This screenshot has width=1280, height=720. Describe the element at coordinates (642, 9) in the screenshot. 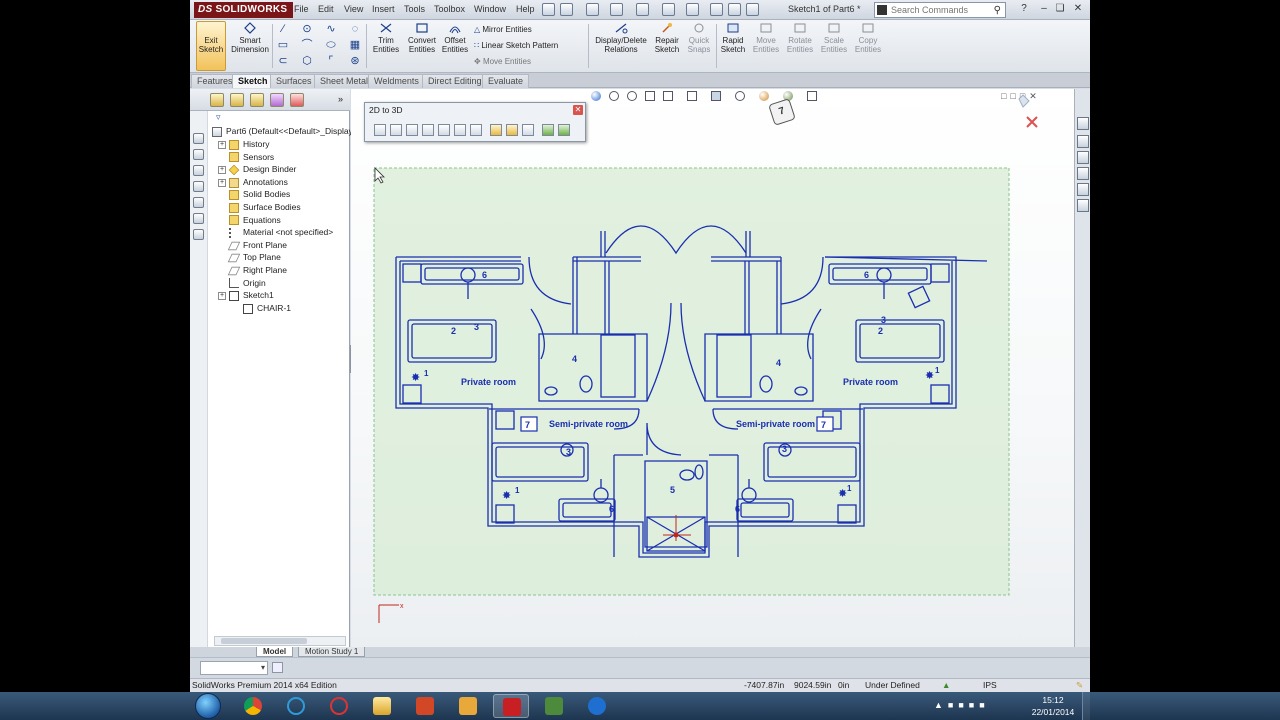

I see `print-icon` at that location.